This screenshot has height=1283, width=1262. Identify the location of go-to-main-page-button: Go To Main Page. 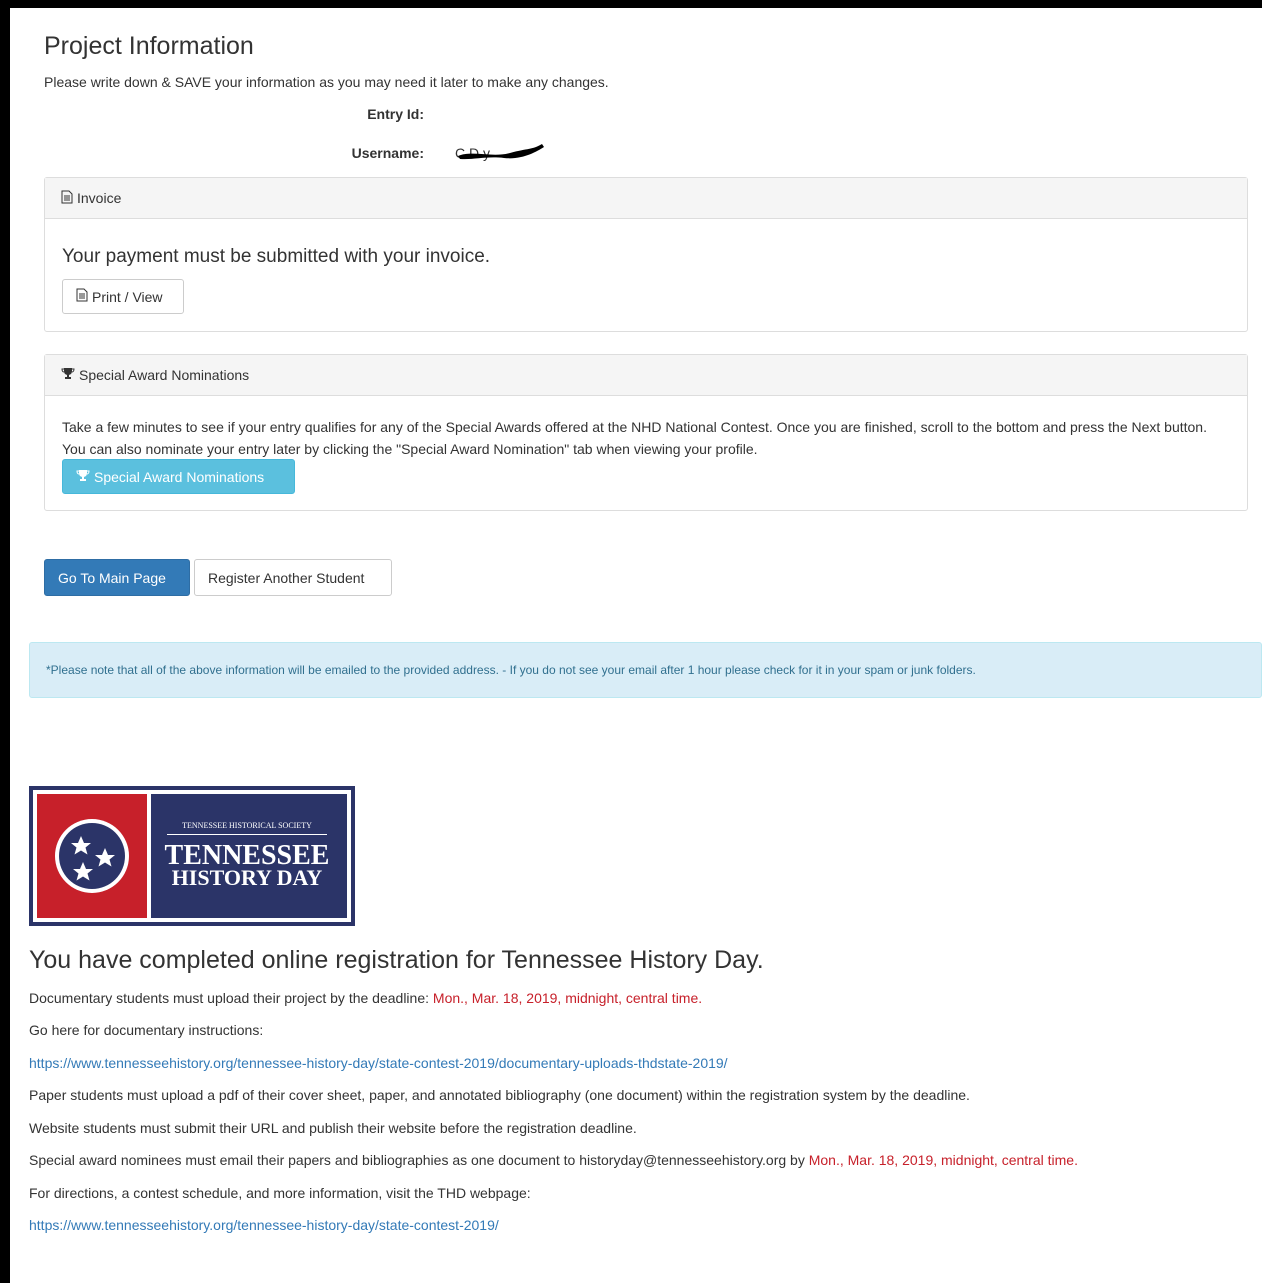
(117, 577).